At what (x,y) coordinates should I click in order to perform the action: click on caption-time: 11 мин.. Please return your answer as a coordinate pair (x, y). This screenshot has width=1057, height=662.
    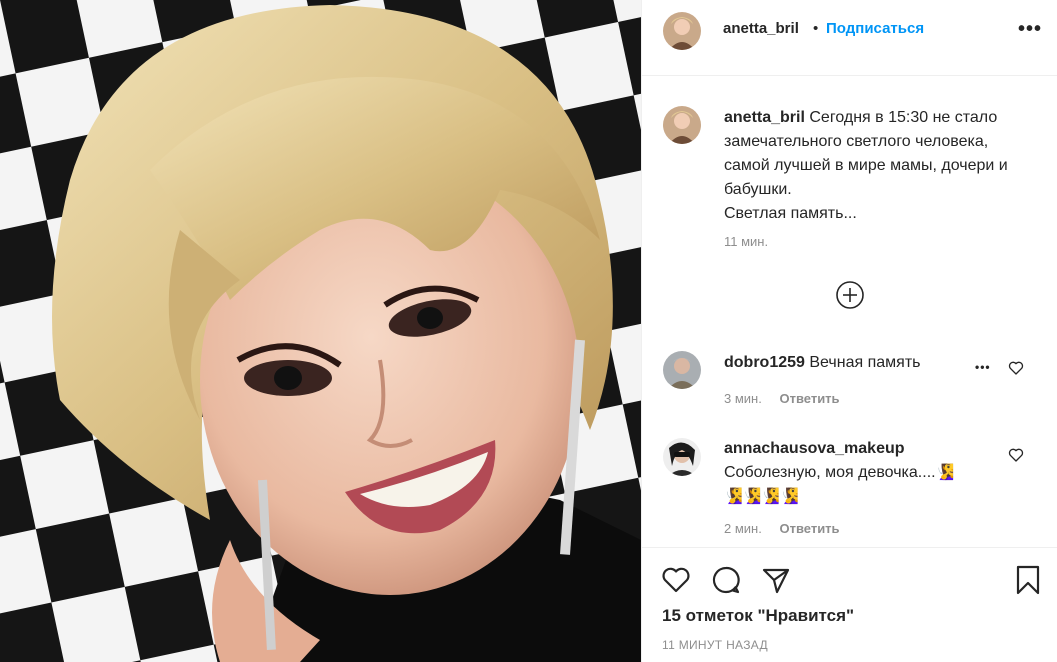
    Looking at the image, I should click on (746, 241).